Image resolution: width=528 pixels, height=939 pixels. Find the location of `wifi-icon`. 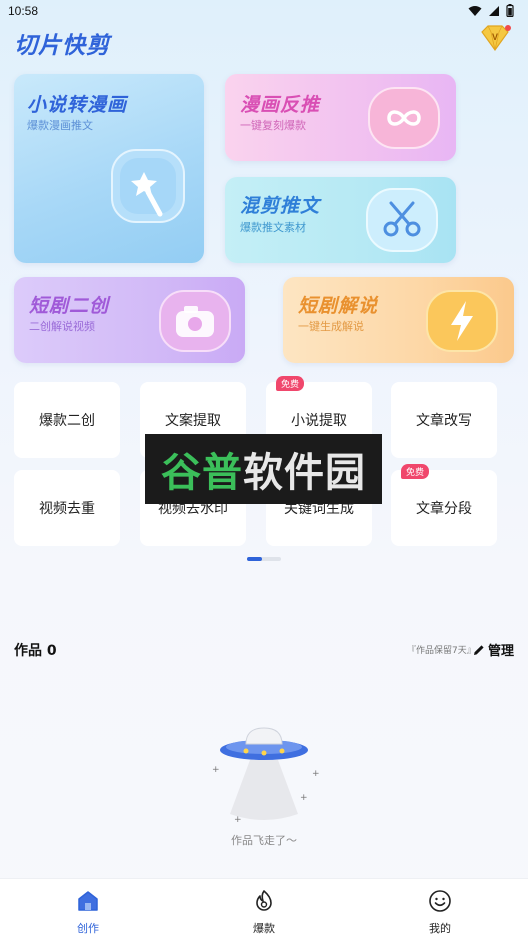

wifi-icon is located at coordinates (475, 10).